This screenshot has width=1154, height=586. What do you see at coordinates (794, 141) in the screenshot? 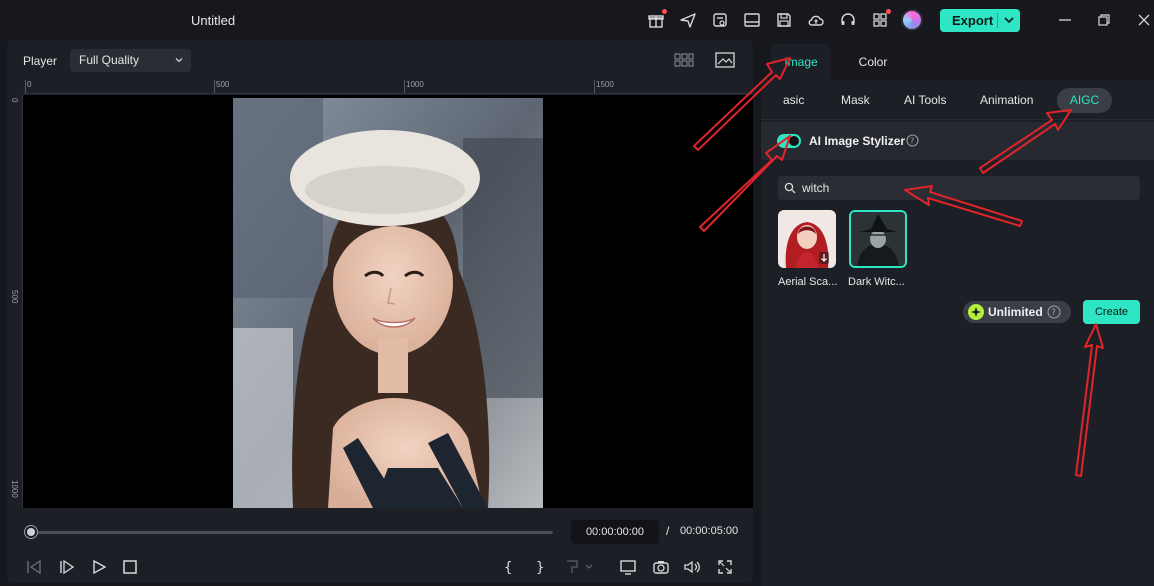
I see `toggle-knob` at bounding box center [794, 141].